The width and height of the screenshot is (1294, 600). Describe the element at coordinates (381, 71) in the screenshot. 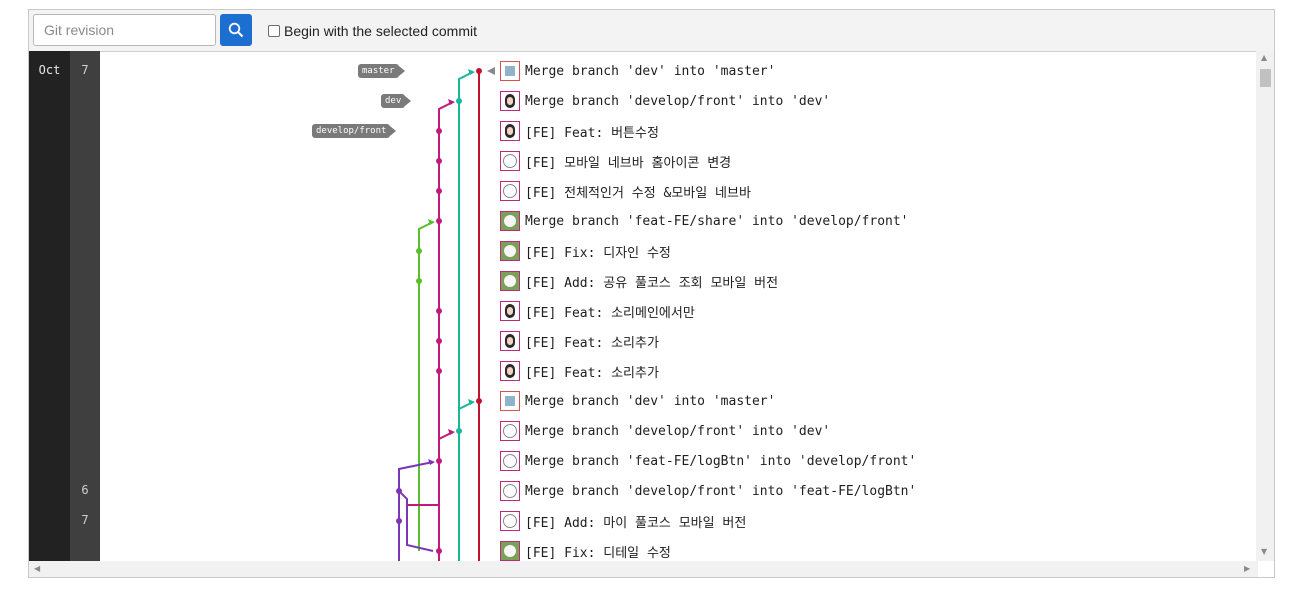

I see `ref-label: master` at that location.